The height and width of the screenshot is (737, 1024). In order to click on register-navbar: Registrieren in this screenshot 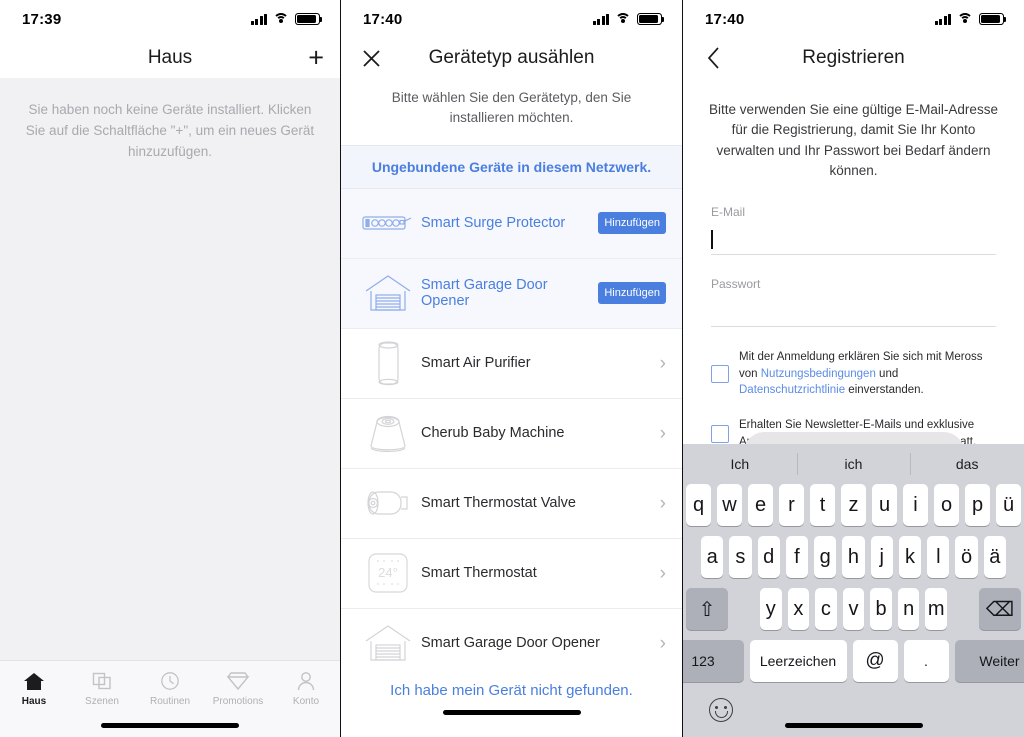, I will do `click(853, 58)`.